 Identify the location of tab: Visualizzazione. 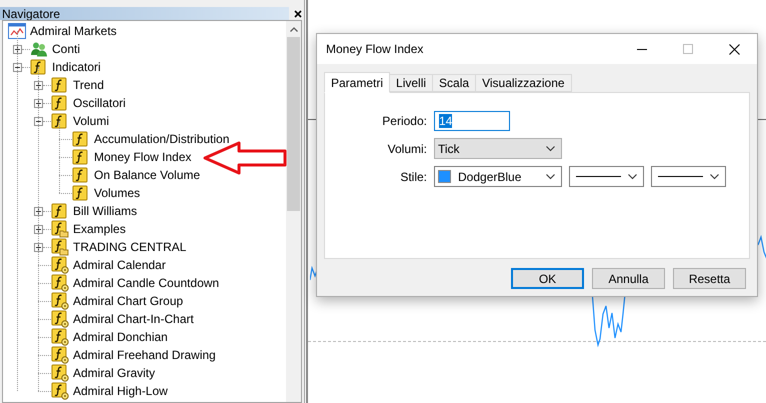
(523, 83).